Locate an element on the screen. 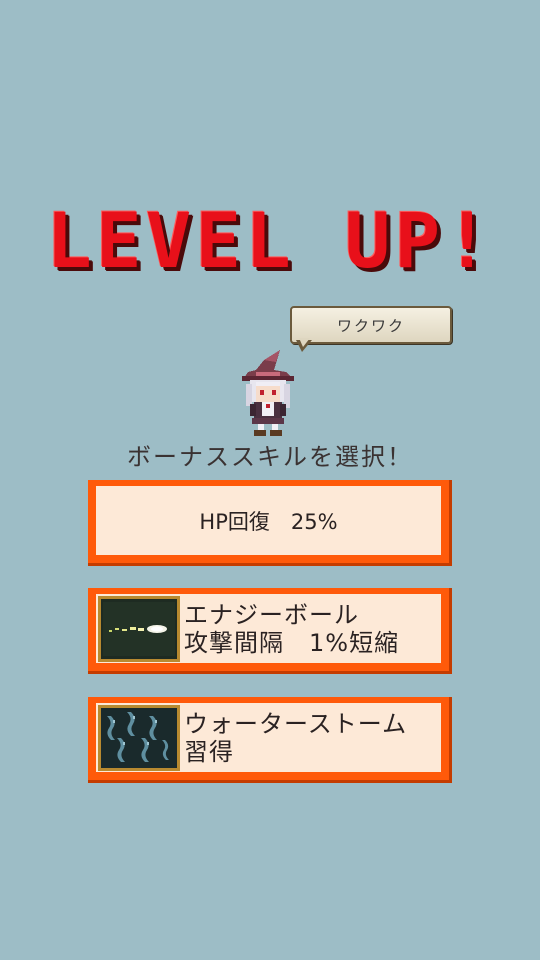 Image resolution: width=540 pixels, height=960 pixels. speech-bubble-text: ワクワク is located at coordinates (370, 325).